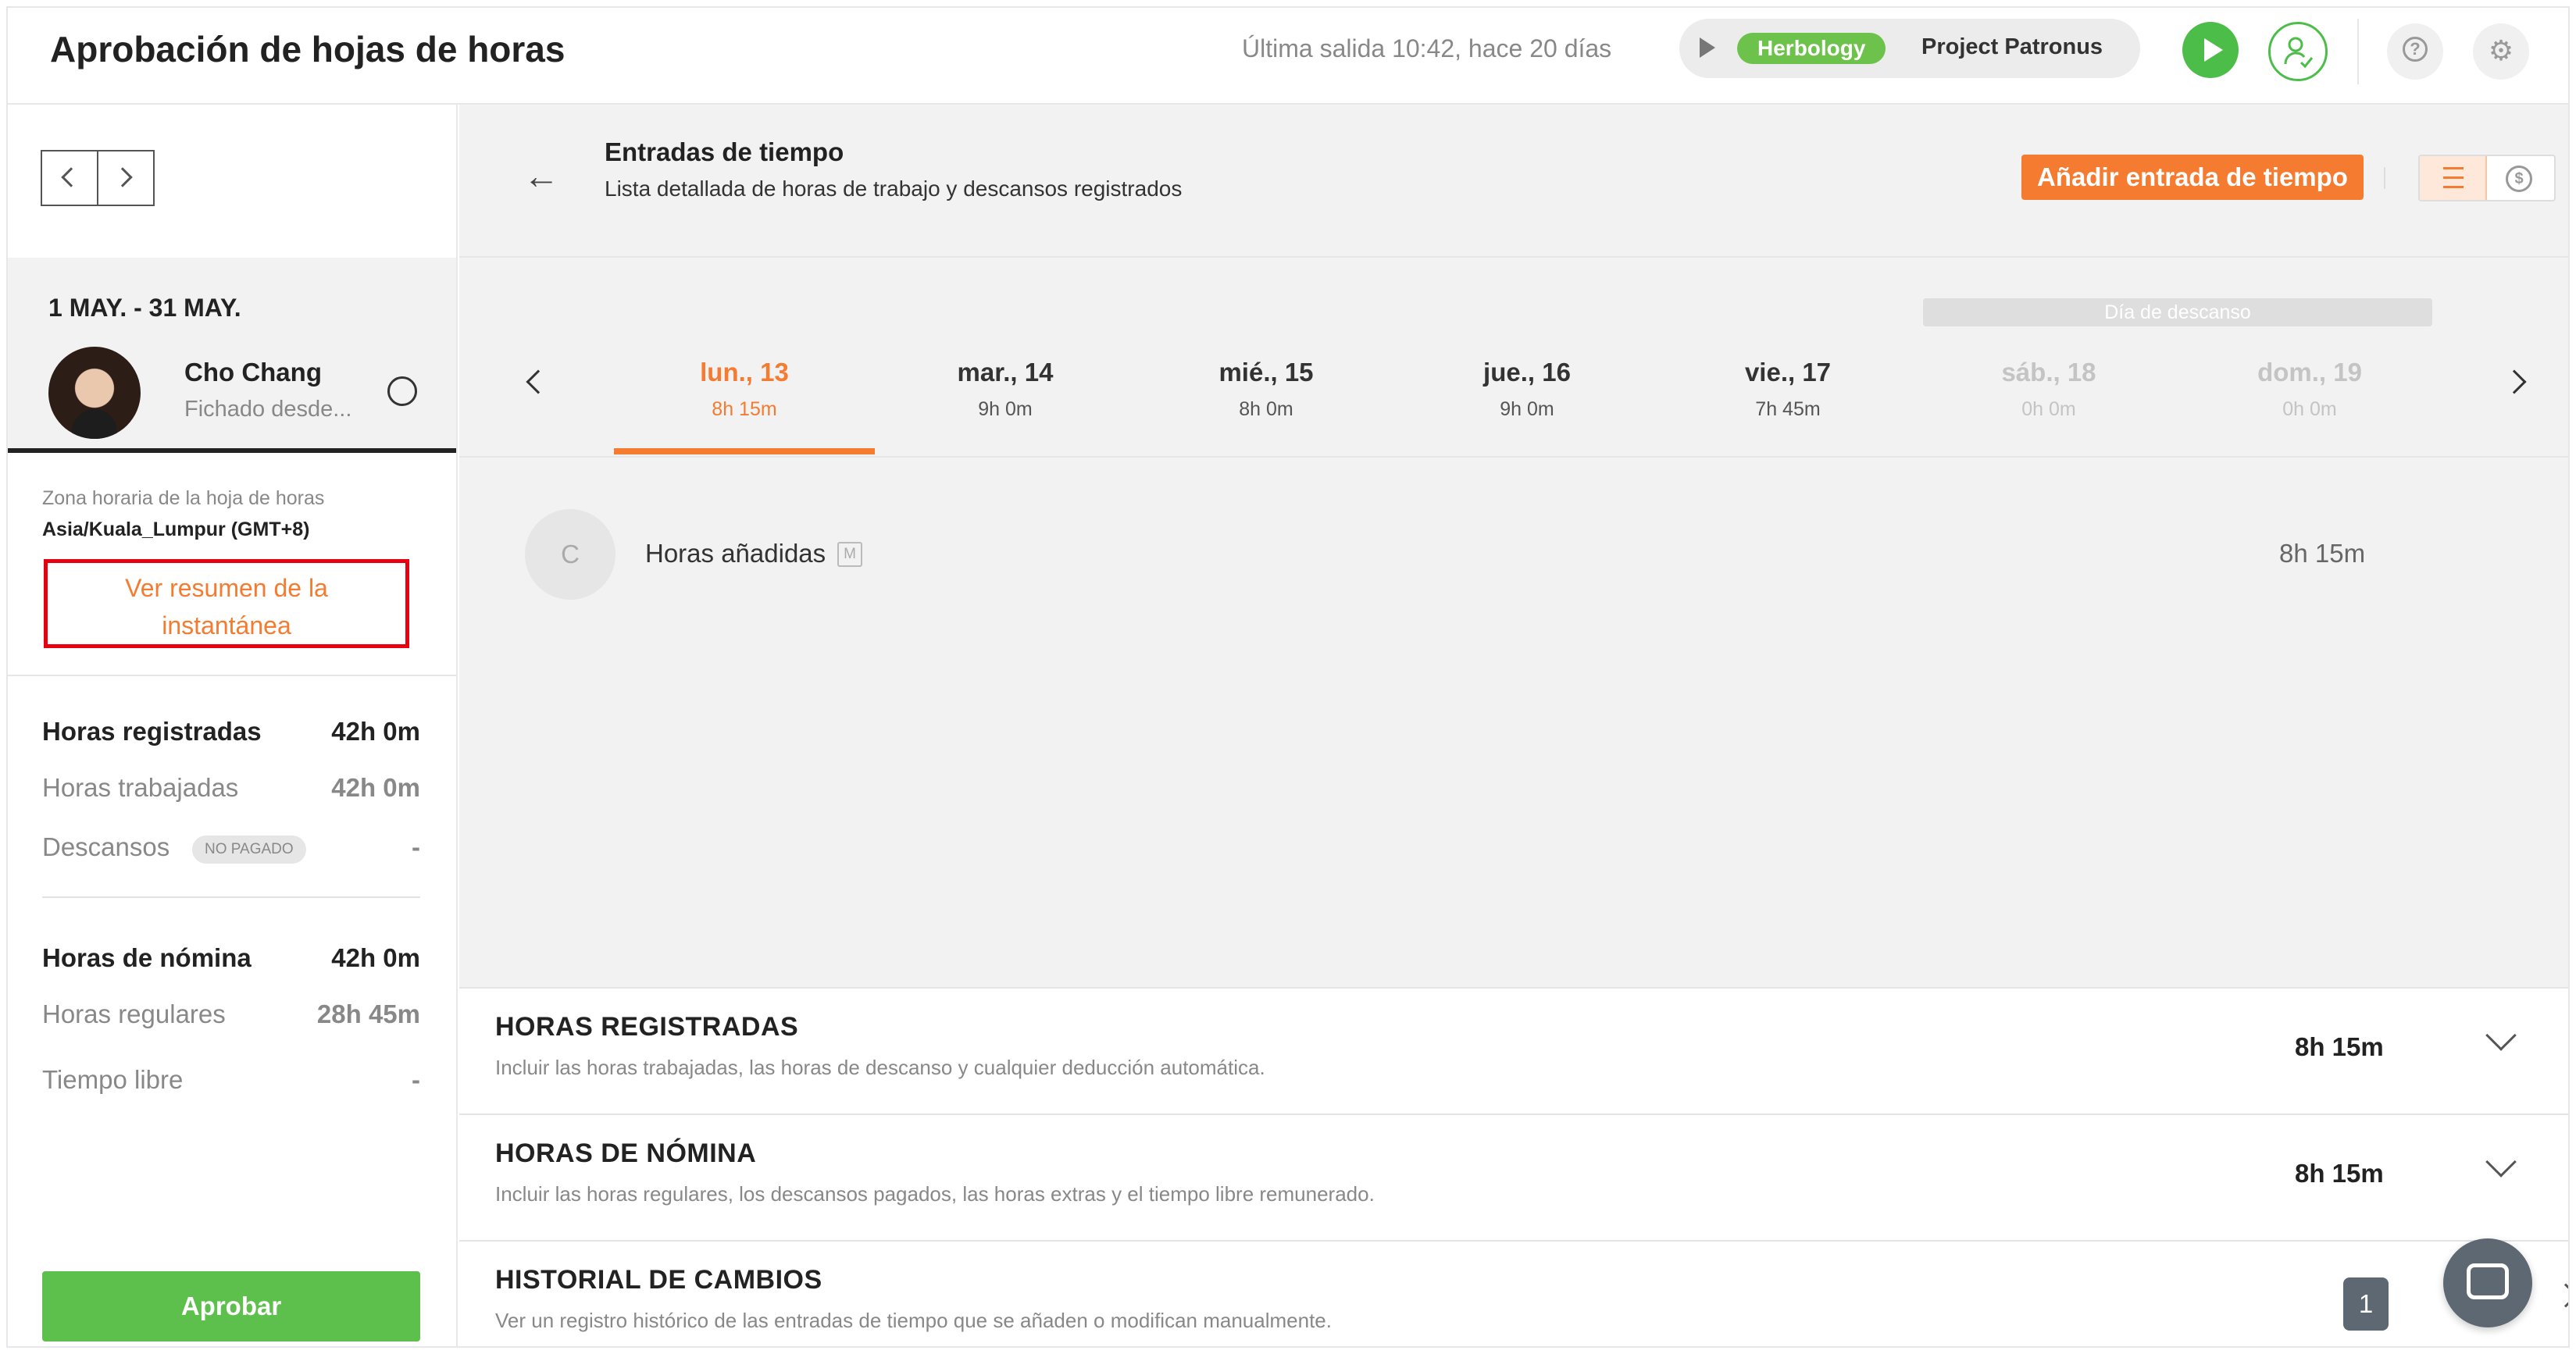 Image resolution: width=2576 pixels, height=1354 pixels. What do you see at coordinates (416, 1080) in the screenshot?
I see `stat-value: -` at bounding box center [416, 1080].